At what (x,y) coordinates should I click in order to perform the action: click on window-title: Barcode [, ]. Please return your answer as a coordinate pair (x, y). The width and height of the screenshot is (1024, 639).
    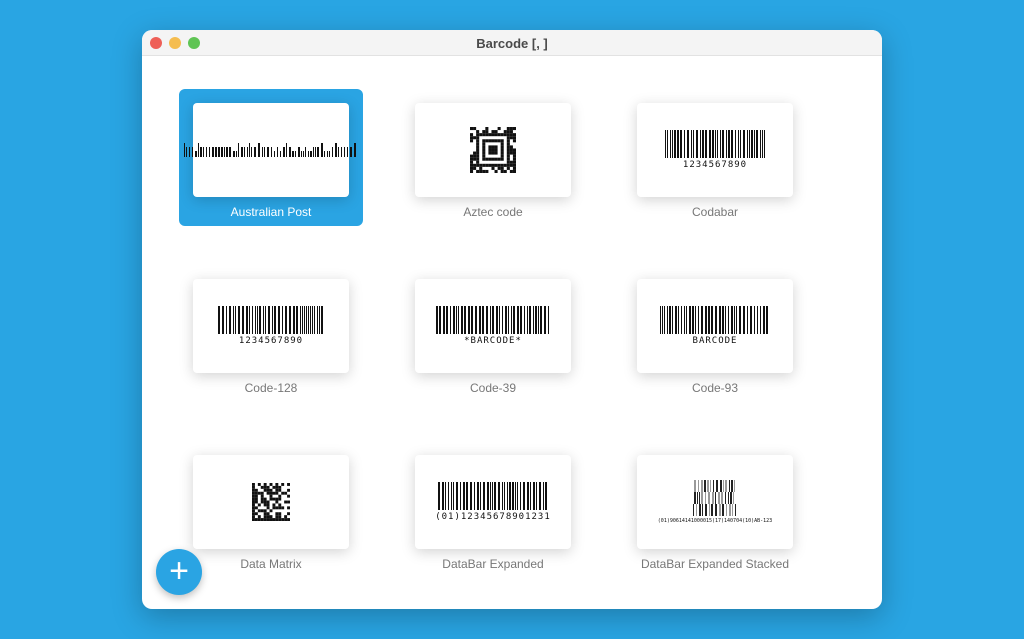
    Looking at the image, I should click on (512, 43).